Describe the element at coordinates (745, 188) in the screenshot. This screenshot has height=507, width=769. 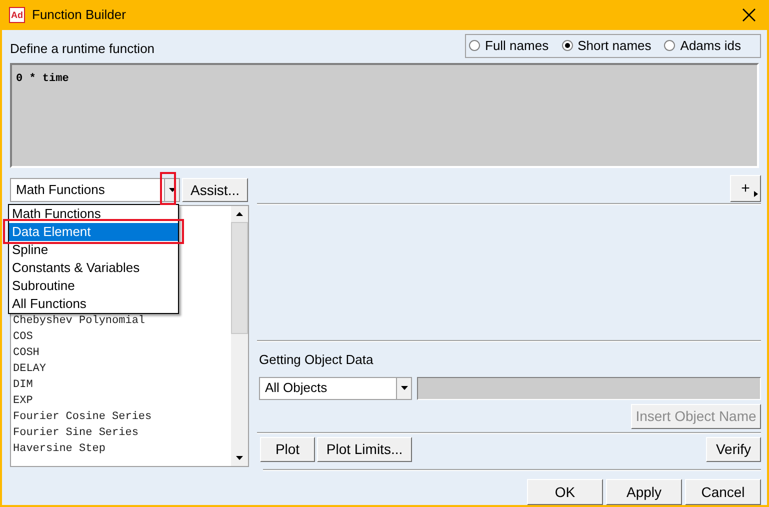
I see `add-button: +` at that location.